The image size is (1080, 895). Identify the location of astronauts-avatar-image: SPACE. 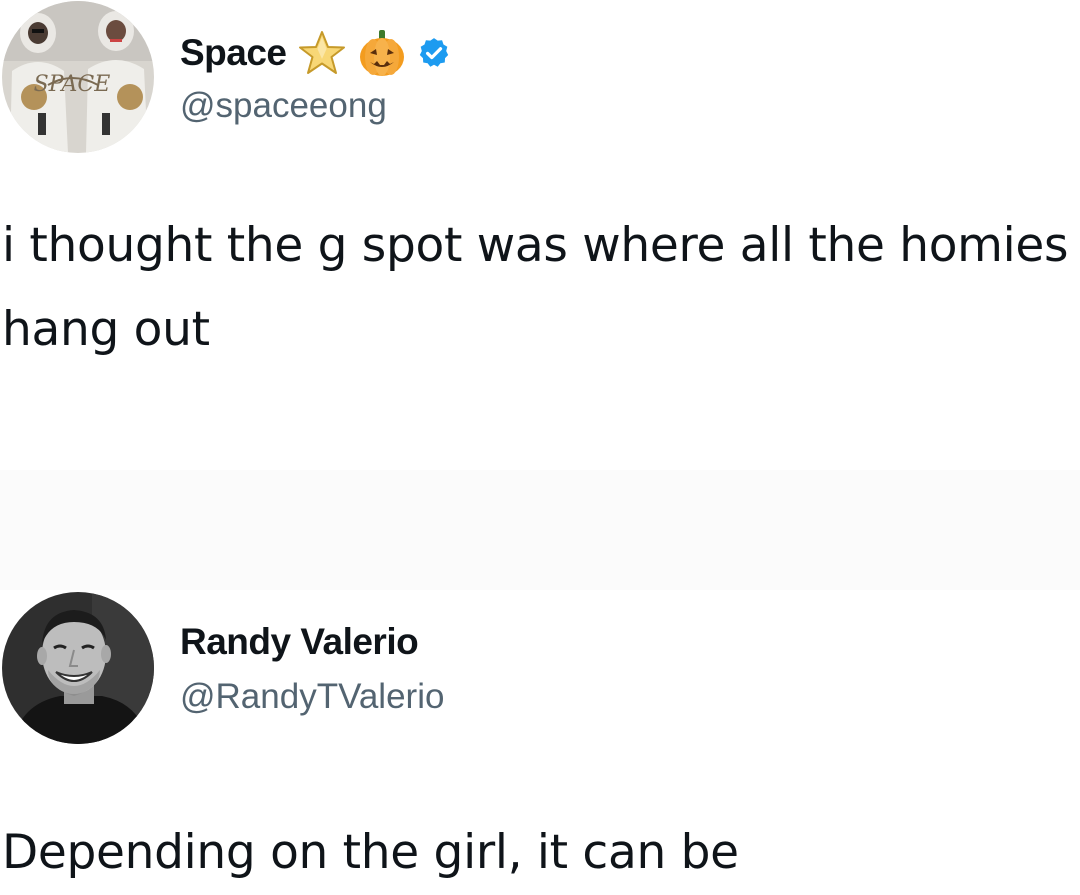
(78, 77).